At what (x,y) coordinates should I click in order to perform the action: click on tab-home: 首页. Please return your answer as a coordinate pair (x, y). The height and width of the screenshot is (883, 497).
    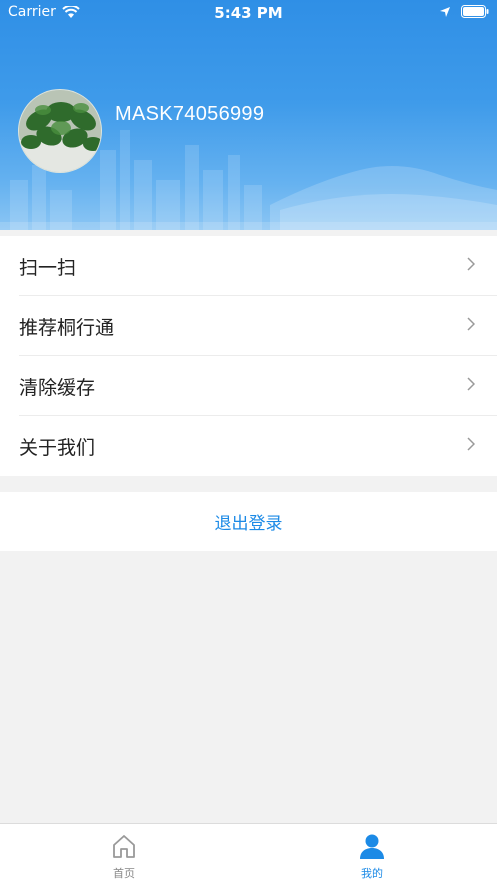
    Looking at the image, I should click on (124, 856).